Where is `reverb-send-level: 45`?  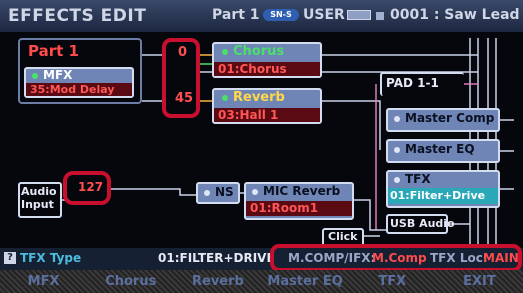 reverb-send-level: 45 is located at coordinates (184, 98).